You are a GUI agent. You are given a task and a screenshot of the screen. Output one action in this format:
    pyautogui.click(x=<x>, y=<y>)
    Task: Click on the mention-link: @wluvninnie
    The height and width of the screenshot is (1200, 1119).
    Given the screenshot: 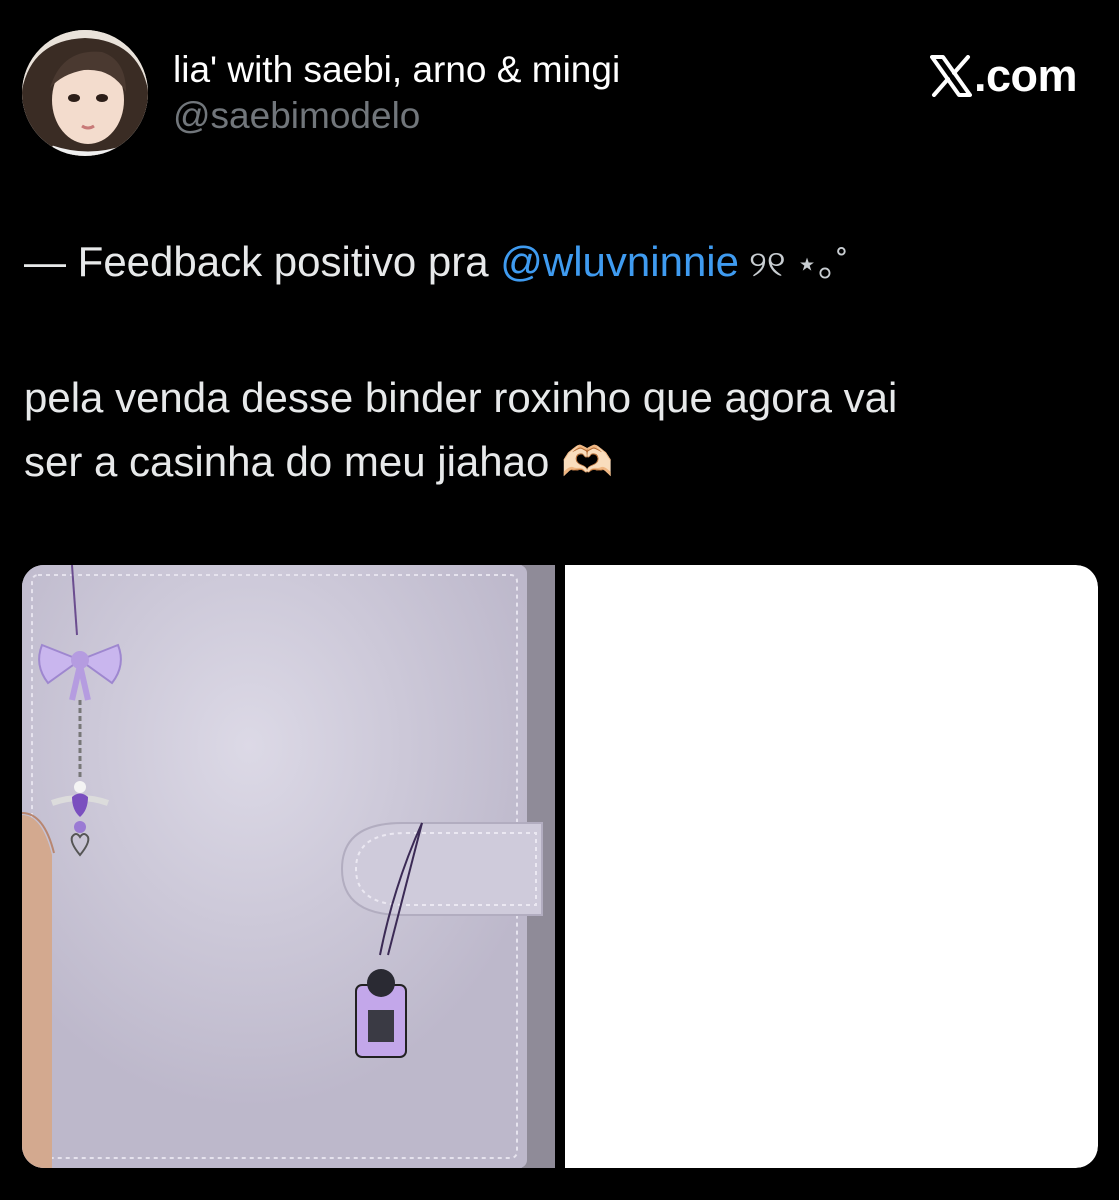 What is the action you would take?
    pyautogui.click(x=619, y=261)
    